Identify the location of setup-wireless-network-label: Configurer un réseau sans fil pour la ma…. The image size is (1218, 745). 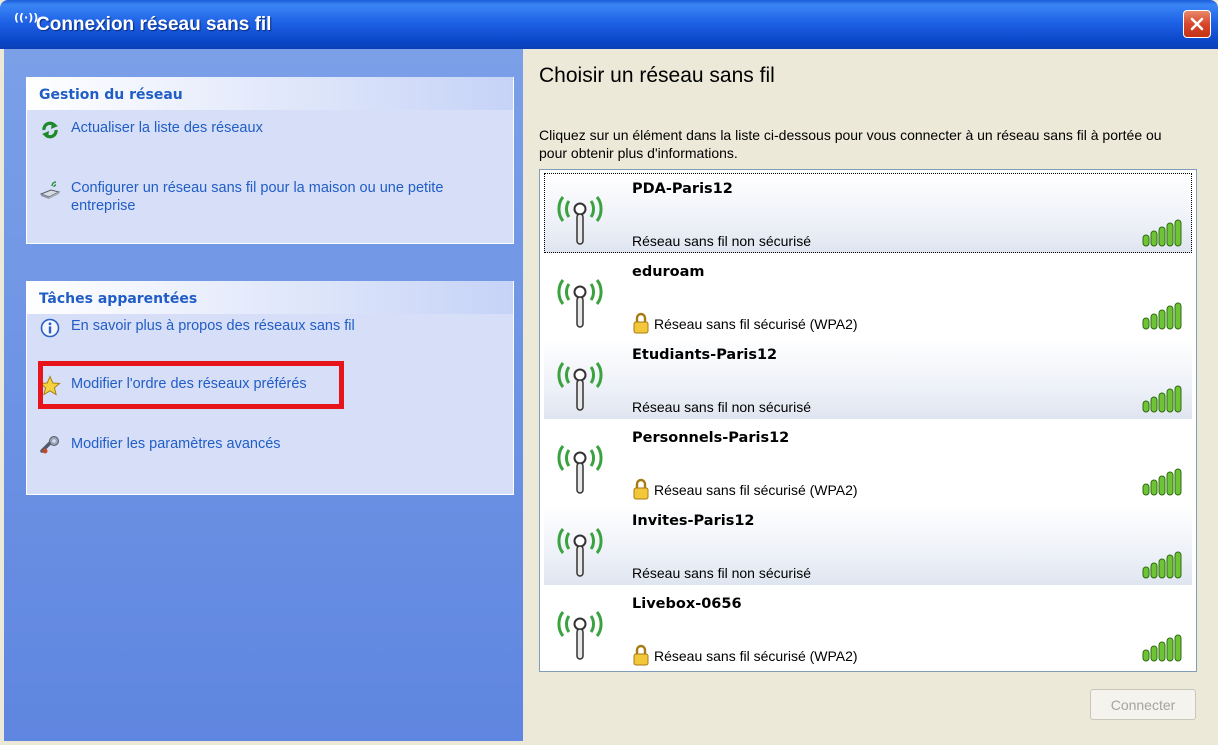
(257, 197).